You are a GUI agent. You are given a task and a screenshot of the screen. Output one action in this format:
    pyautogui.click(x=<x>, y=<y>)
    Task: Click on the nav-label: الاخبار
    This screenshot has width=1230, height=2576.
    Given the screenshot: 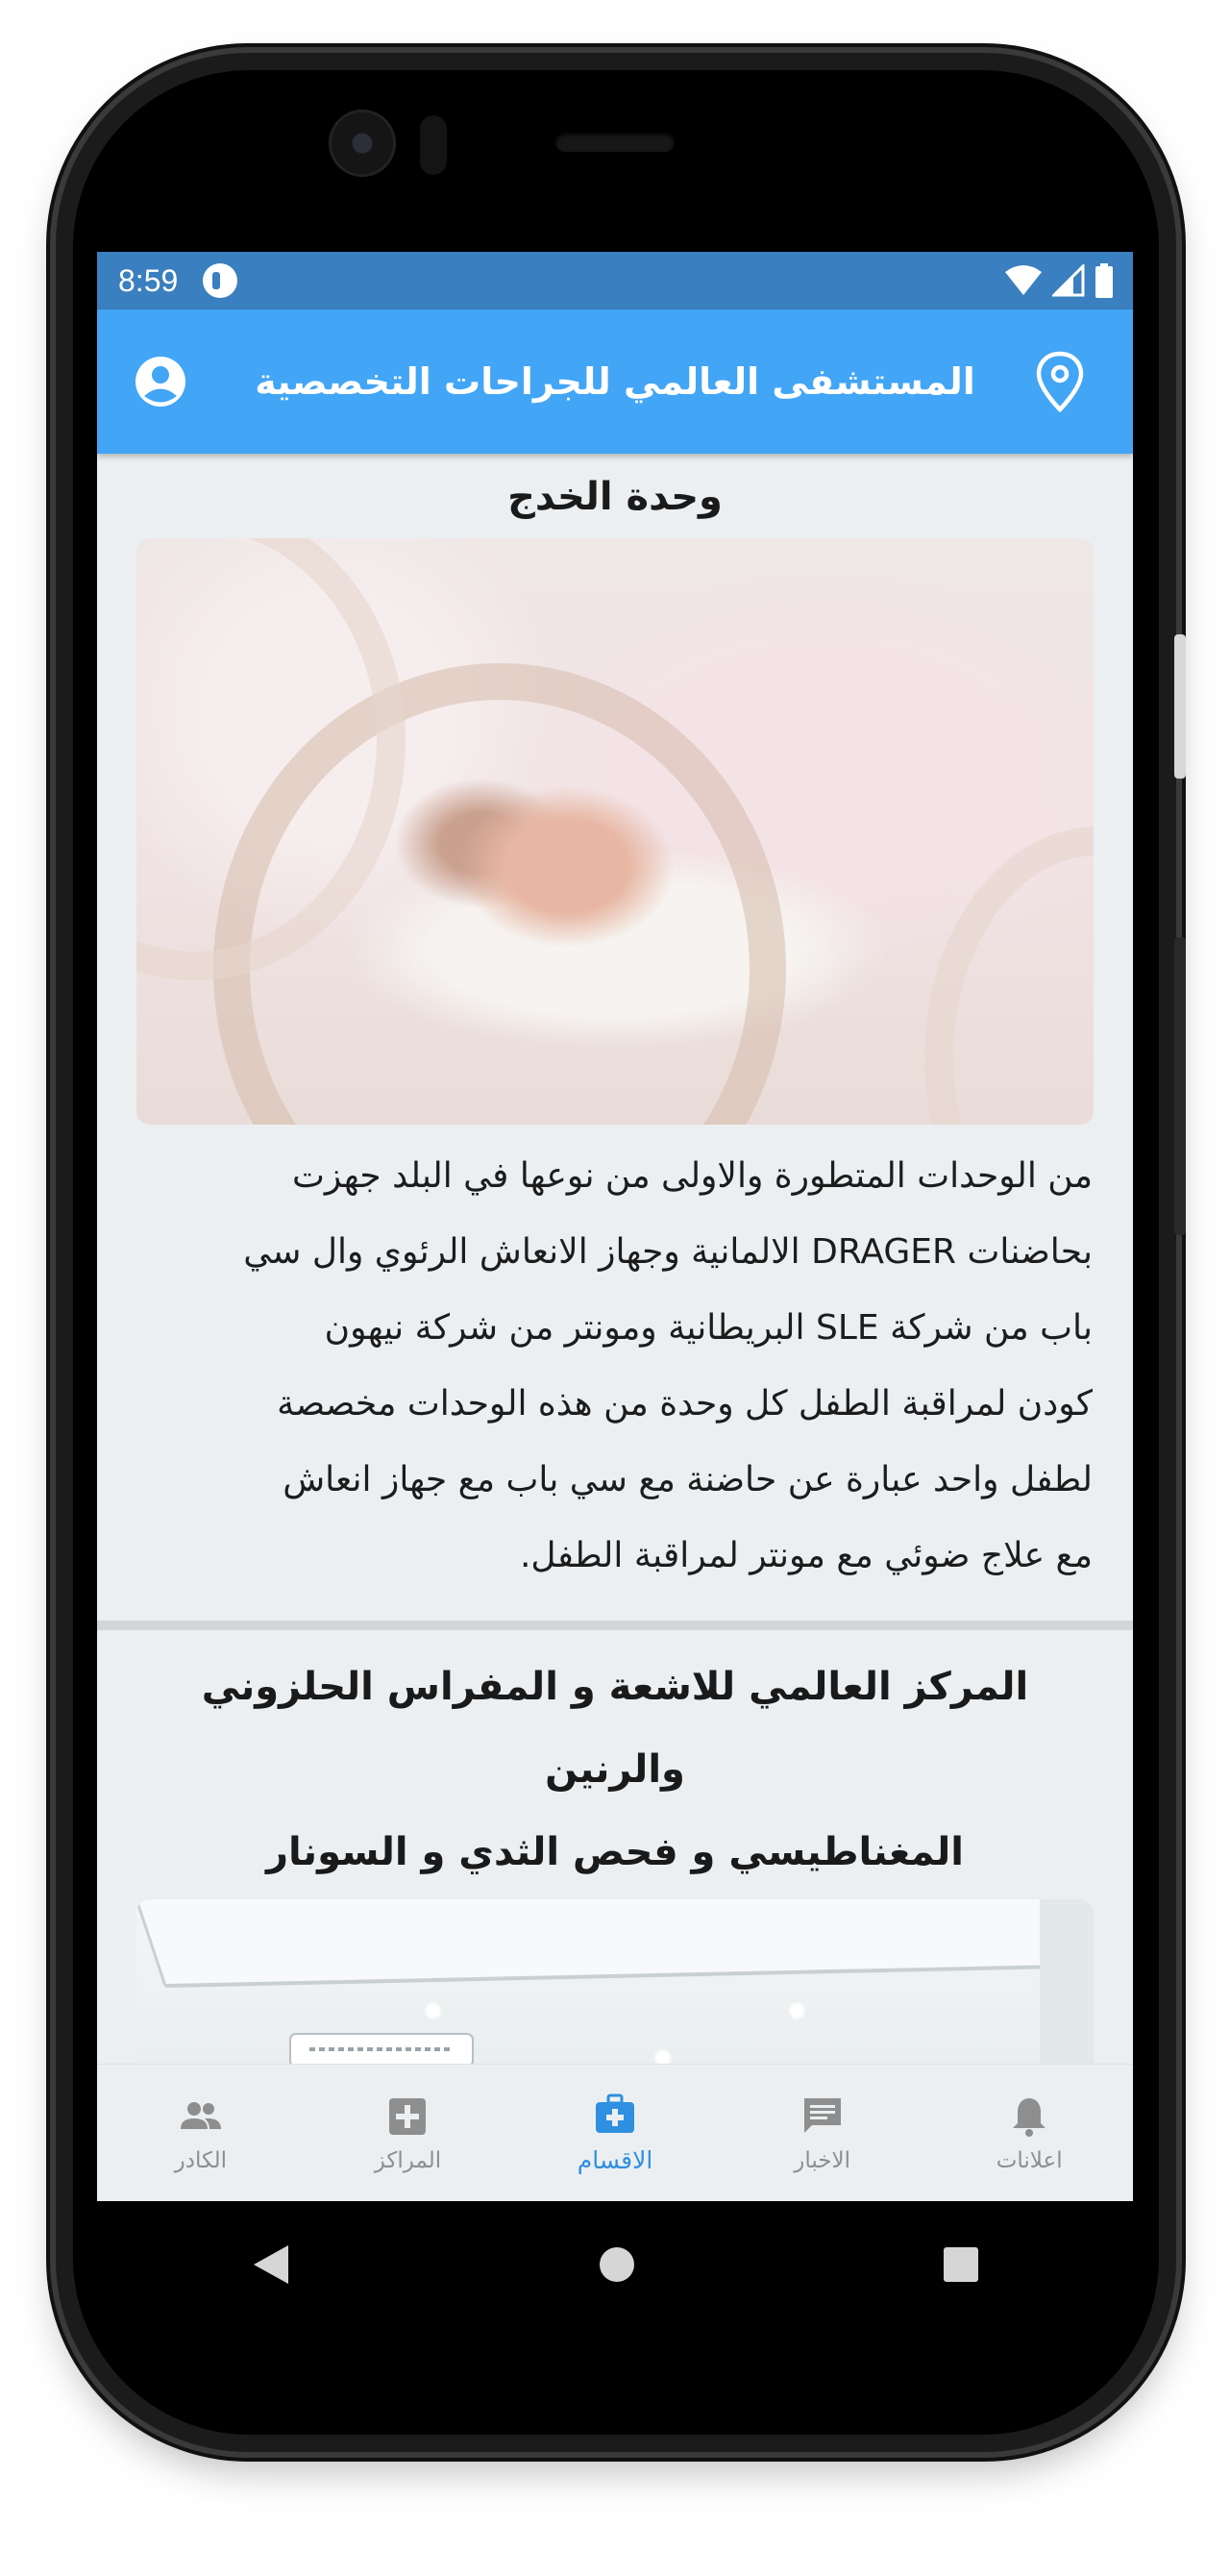 What is the action you would take?
    pyautogui.click(x=822, y=2160)
    